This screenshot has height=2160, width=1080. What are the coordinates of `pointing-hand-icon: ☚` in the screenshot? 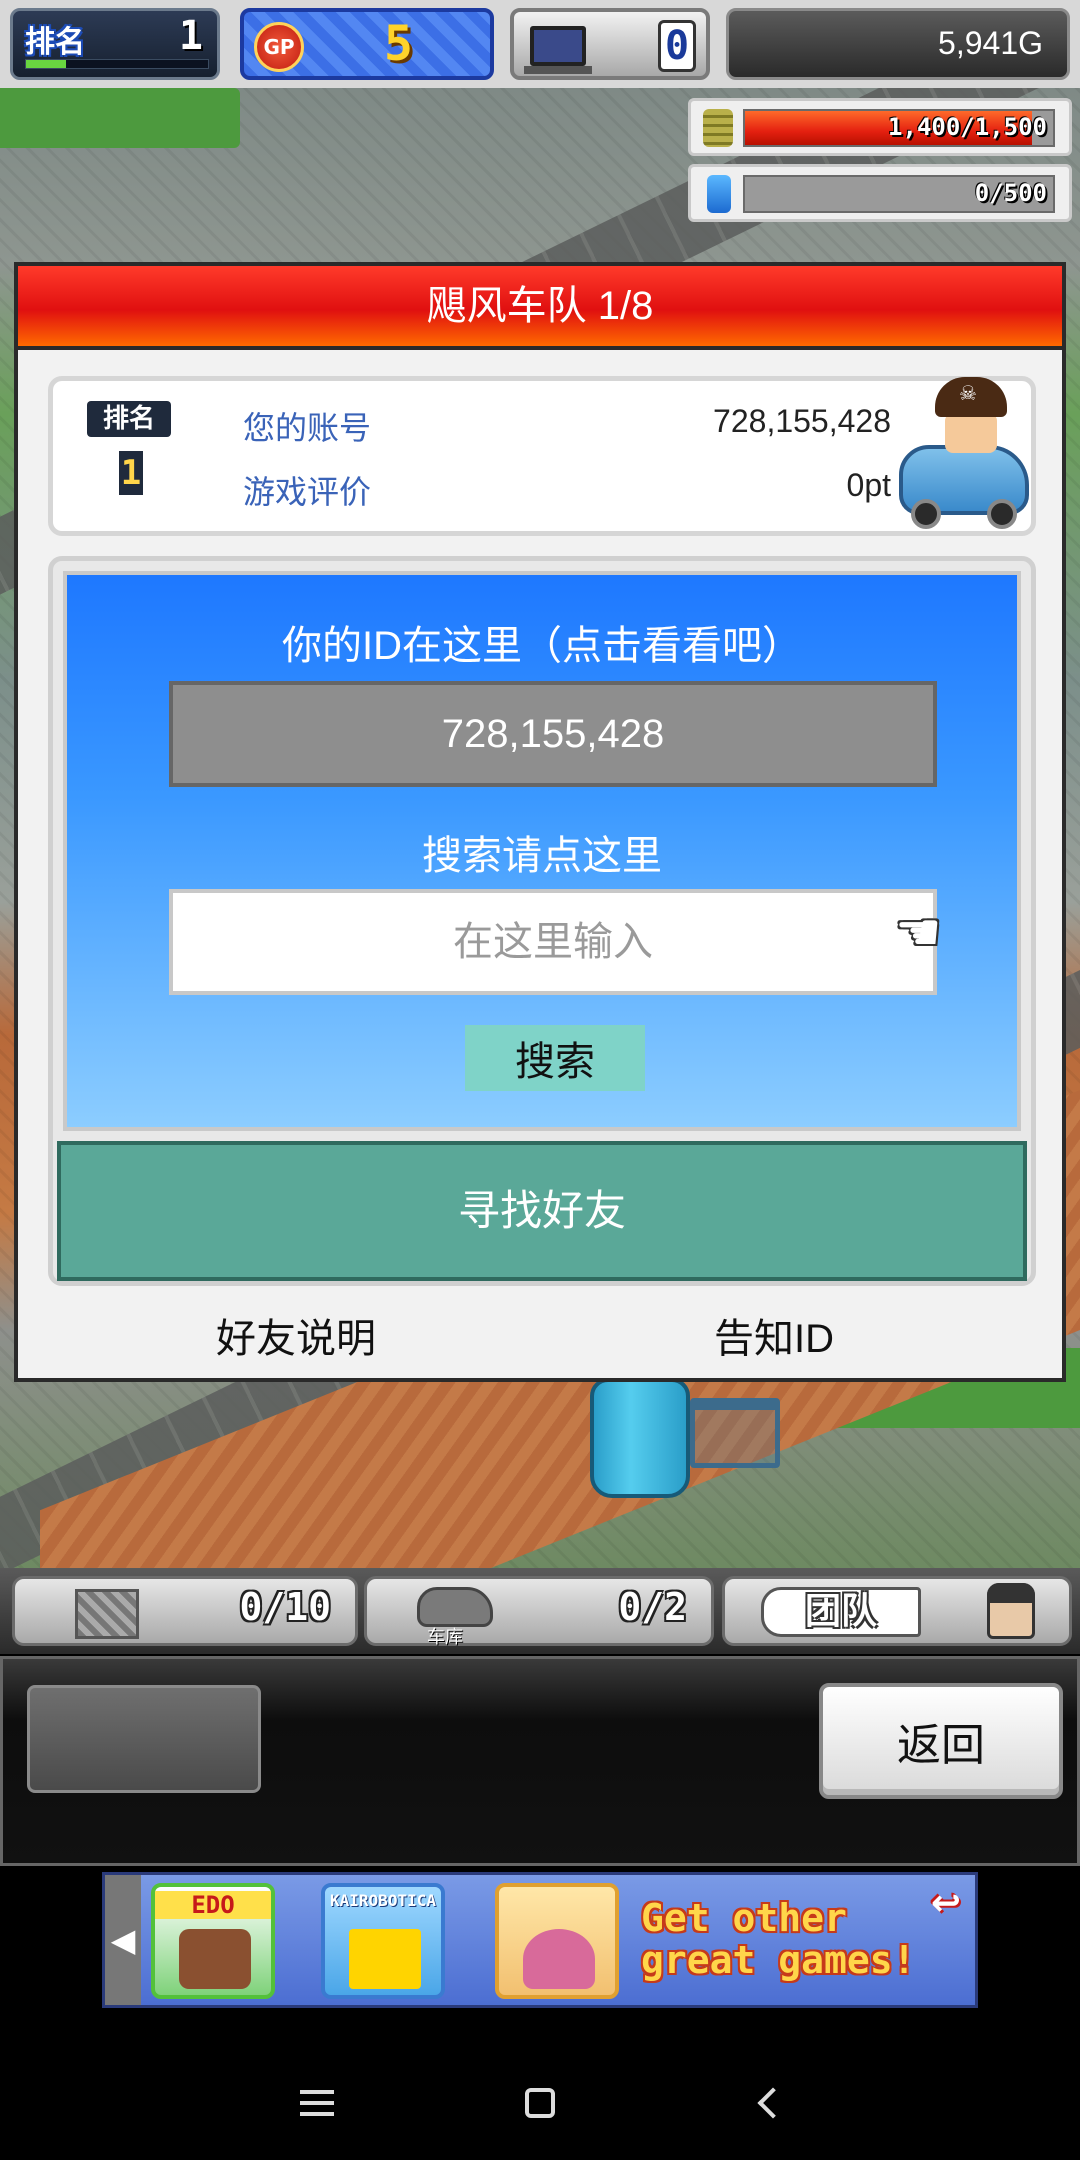 It's located at (918, 933).